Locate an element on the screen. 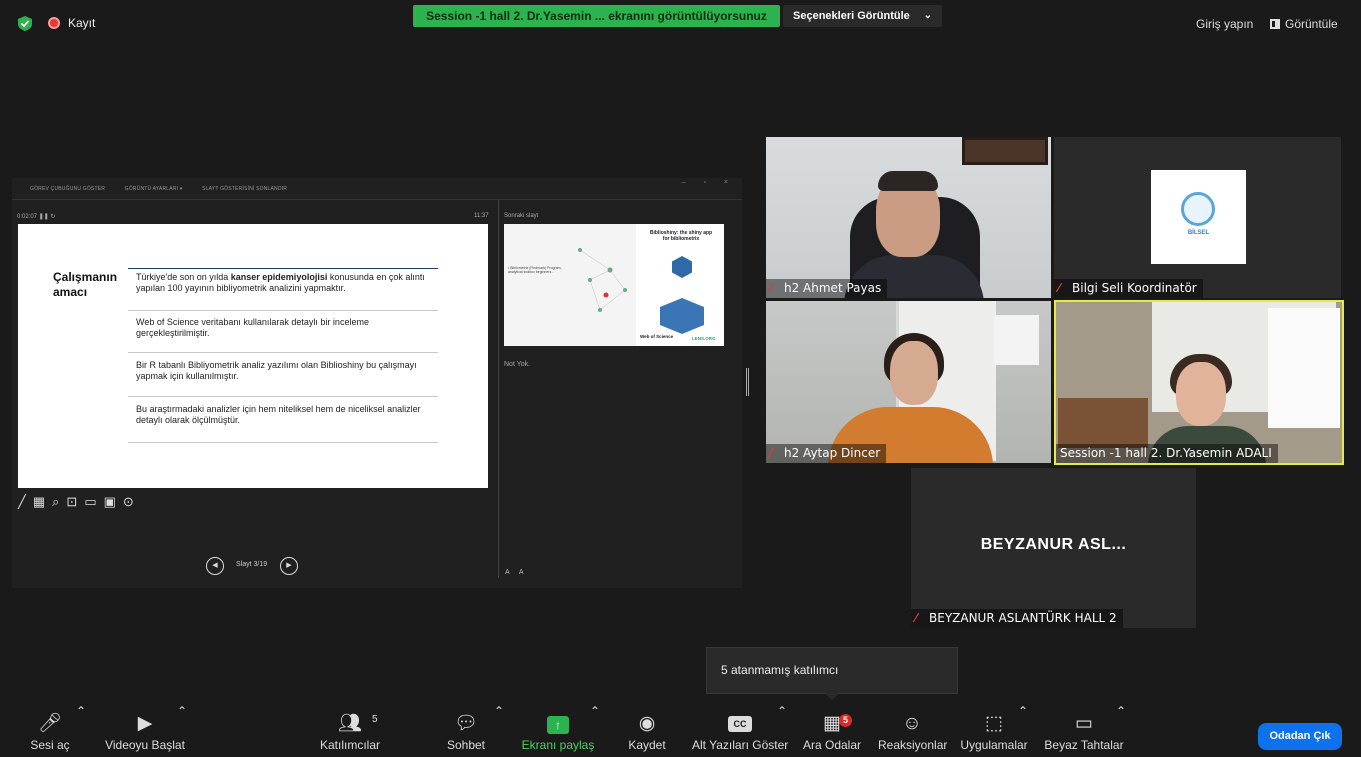 Image resolution: width=1361 pixels, height=757 pixels. participant-name: ⁄ h2 Ahmet Payas is located at coordinates (827, 288).